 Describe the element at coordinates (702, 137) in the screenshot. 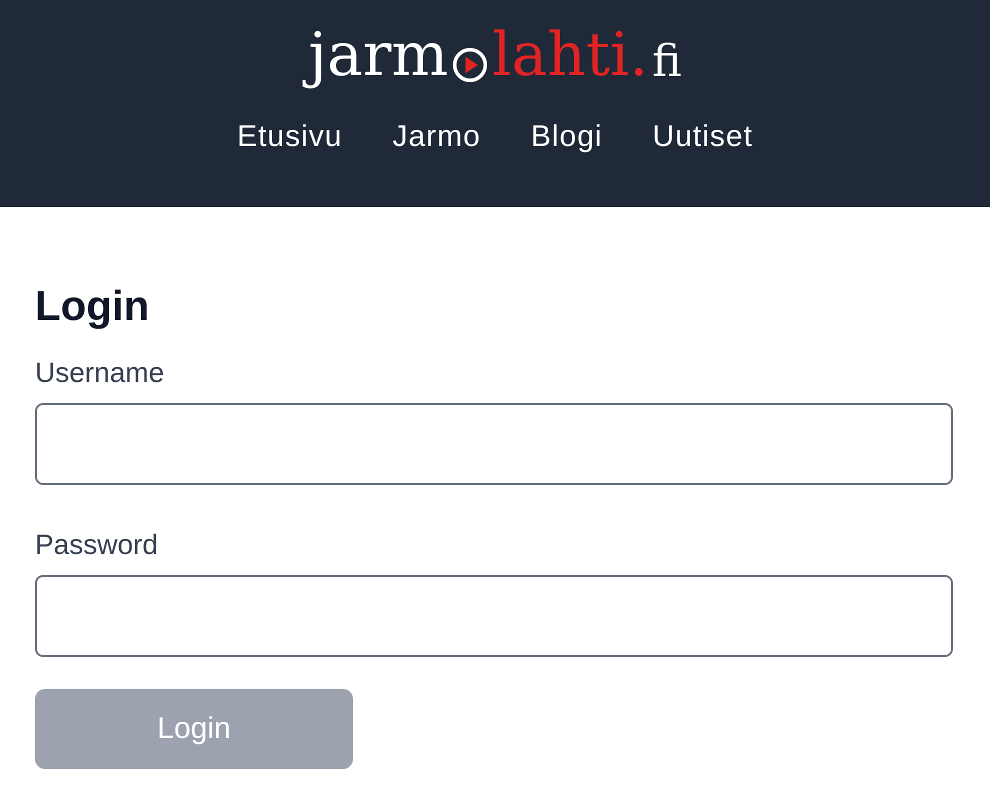

I see `nav-link: Uutiset` at that location.